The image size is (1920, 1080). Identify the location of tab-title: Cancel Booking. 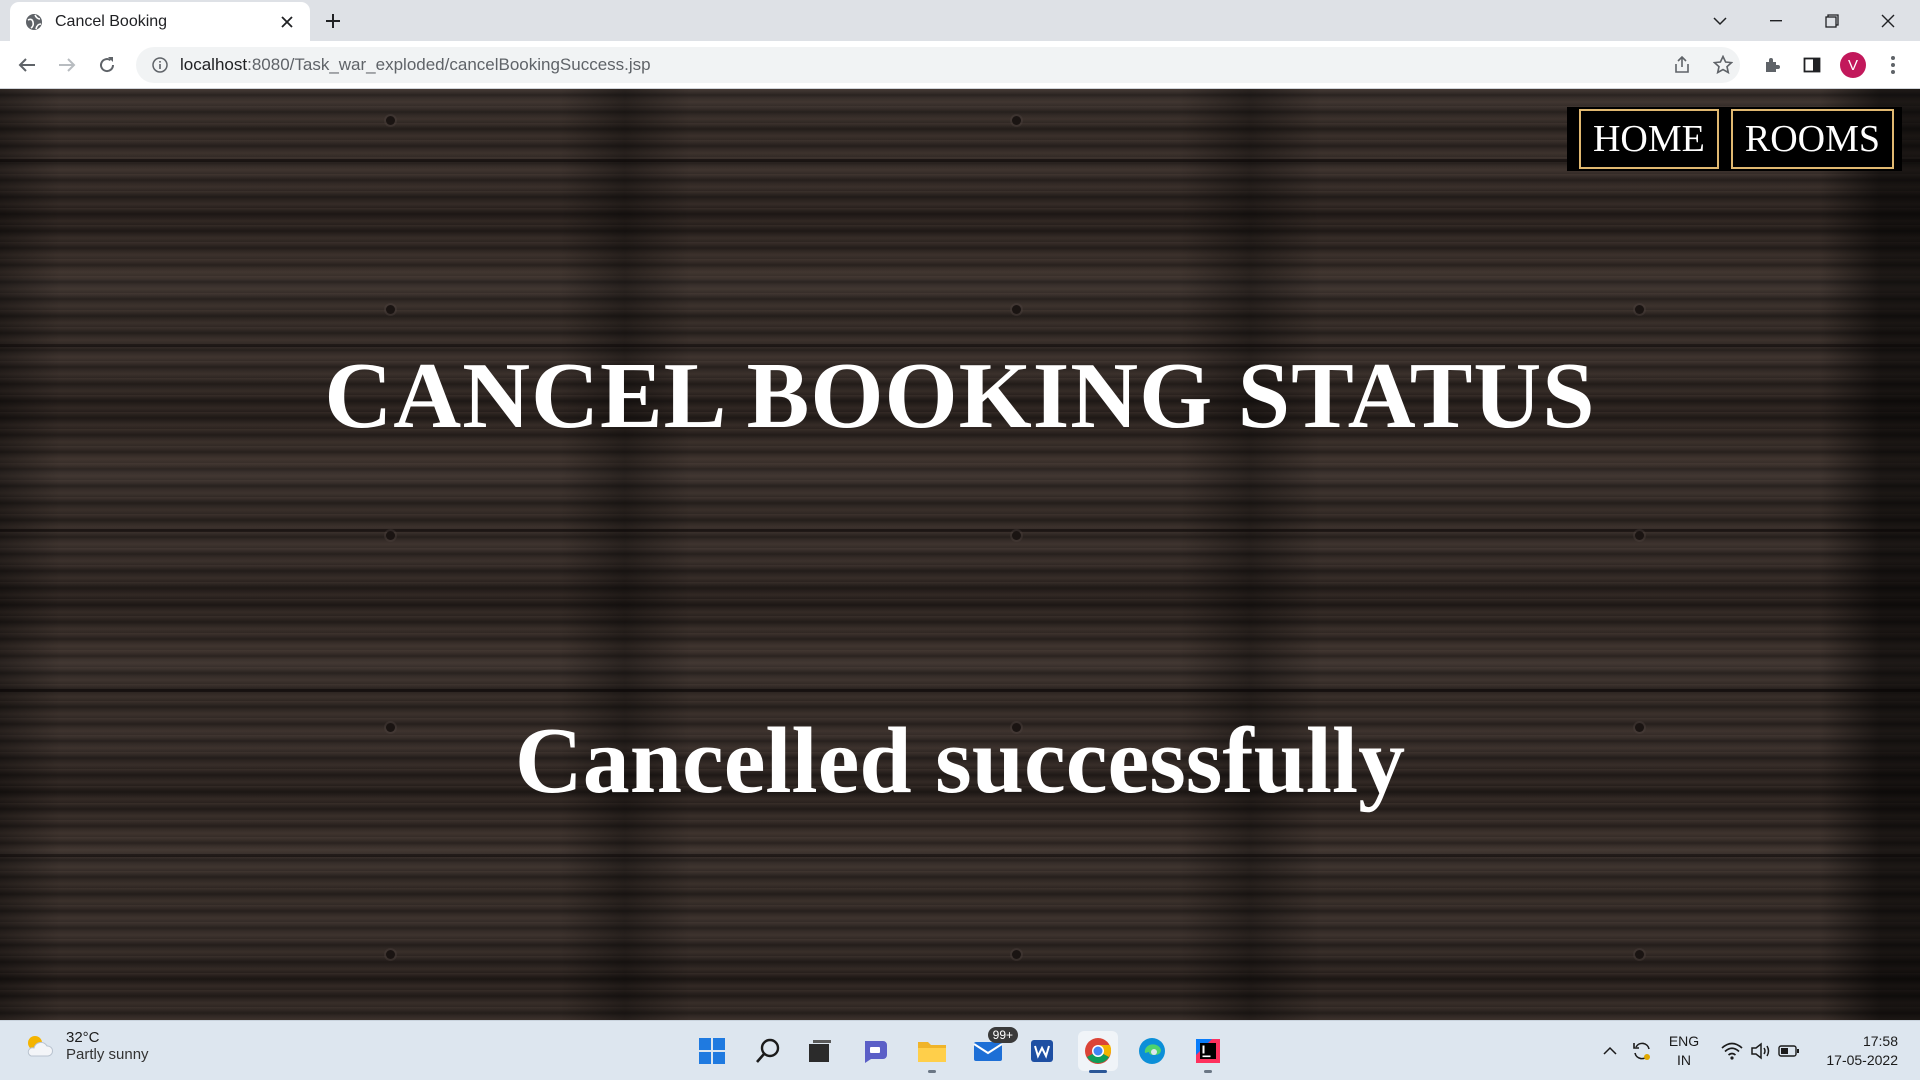
(111, 21).